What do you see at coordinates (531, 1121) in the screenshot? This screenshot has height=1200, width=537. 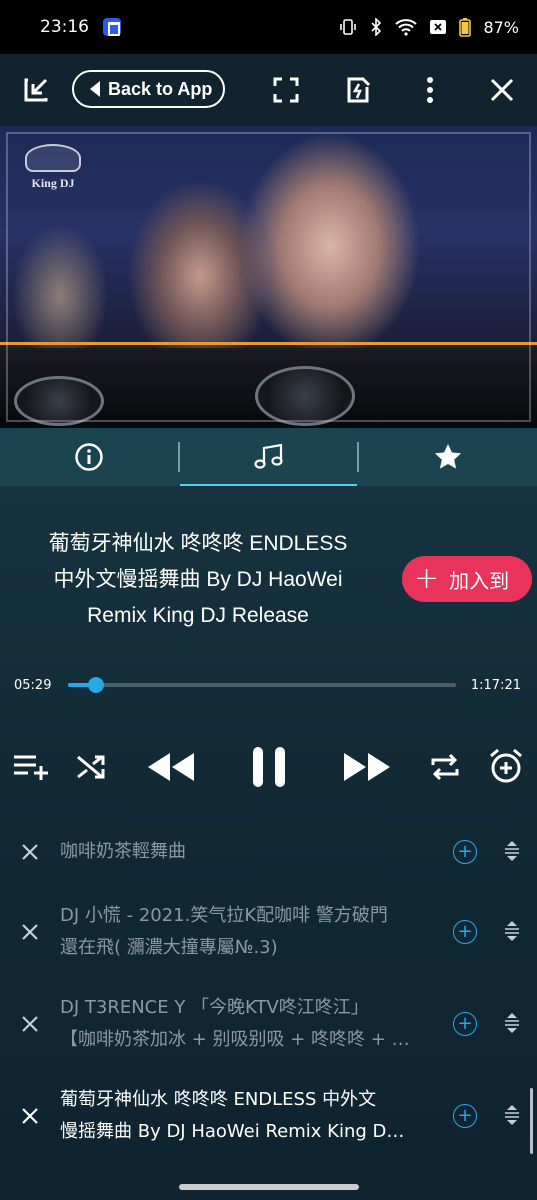 I see `scrollbar` at bounding box center [531, 1121].